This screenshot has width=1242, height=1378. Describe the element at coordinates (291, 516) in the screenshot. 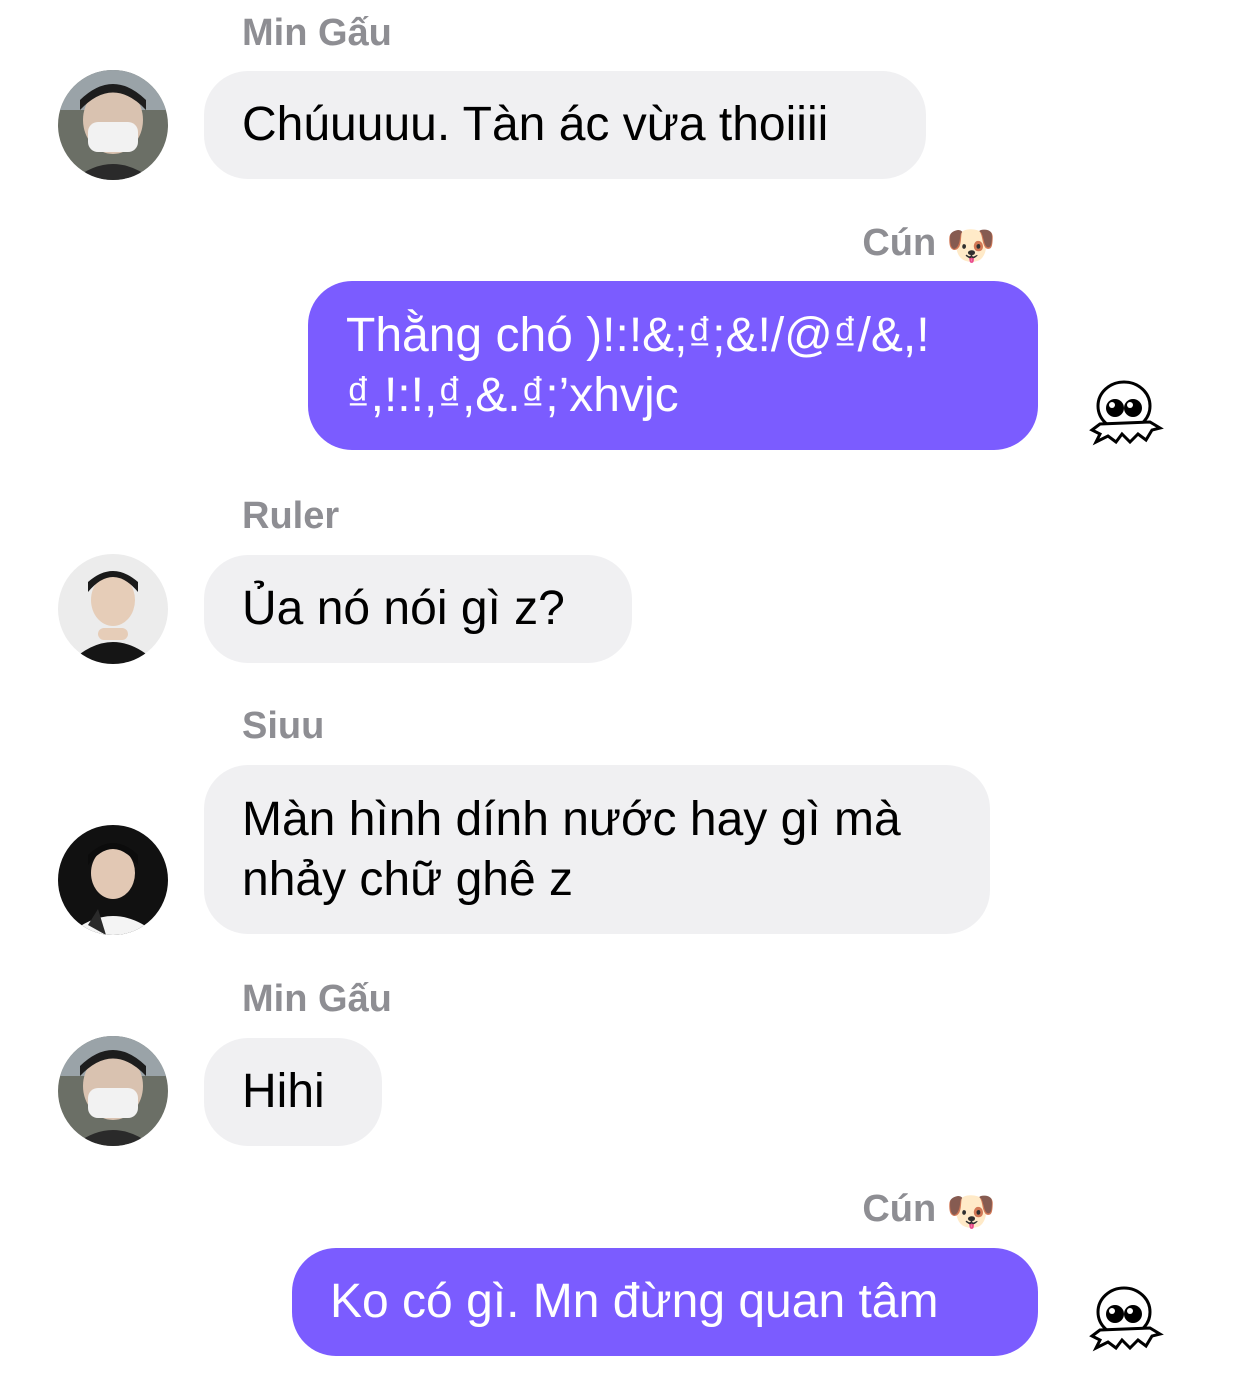

I see `sender-name: Ruler` at that location.